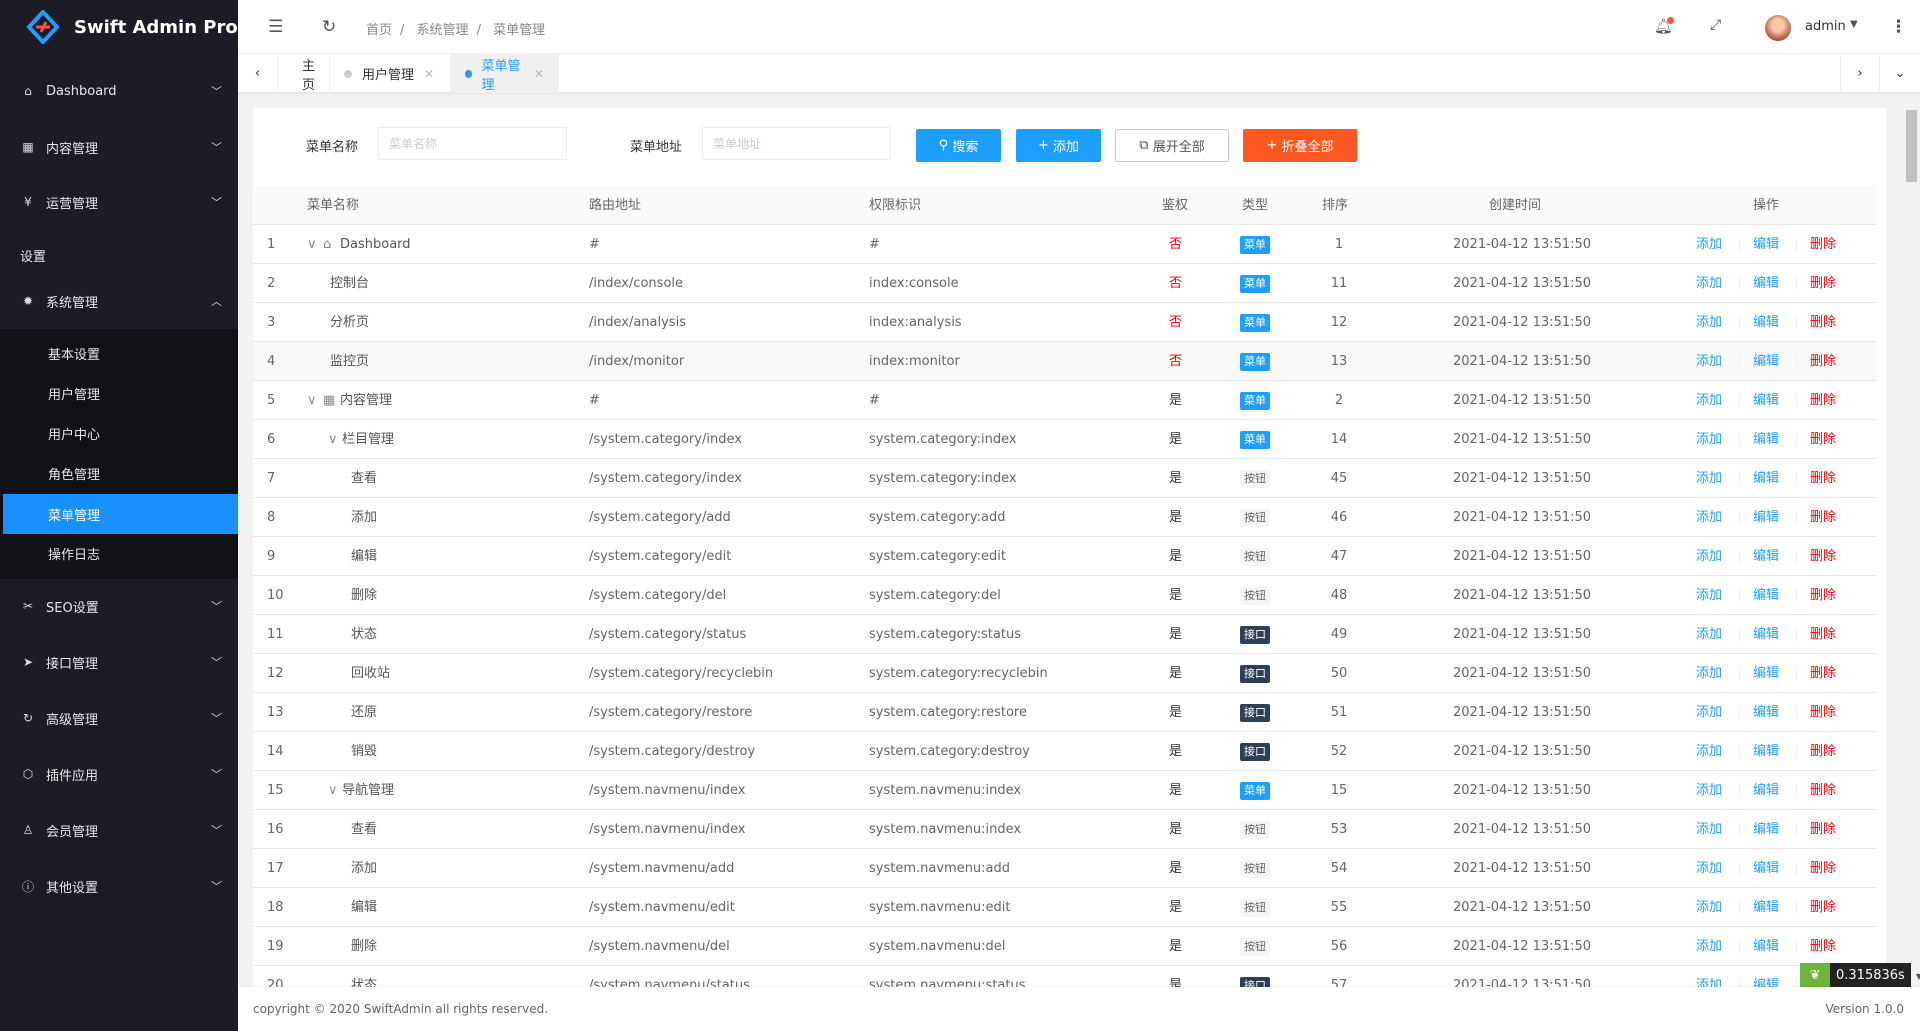 The image size is (1920, 1031). What do you see at coordinates (119, 27) in the screenshot?
I see `logo: Swift Admin Pro` at bounding box center [119, 27].